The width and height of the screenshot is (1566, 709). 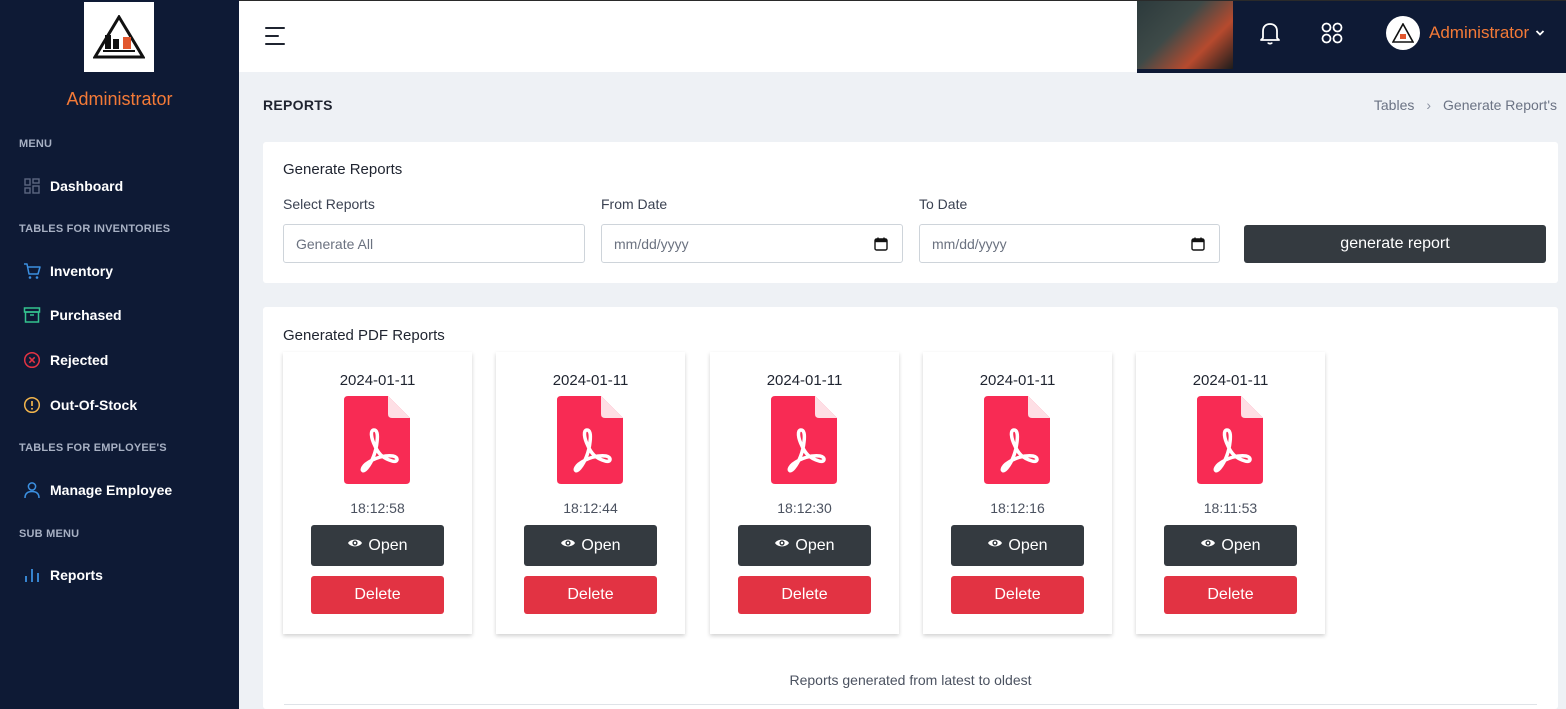 I want to click on sidebar-user-name: Administrator, so click(x=119, y=99).